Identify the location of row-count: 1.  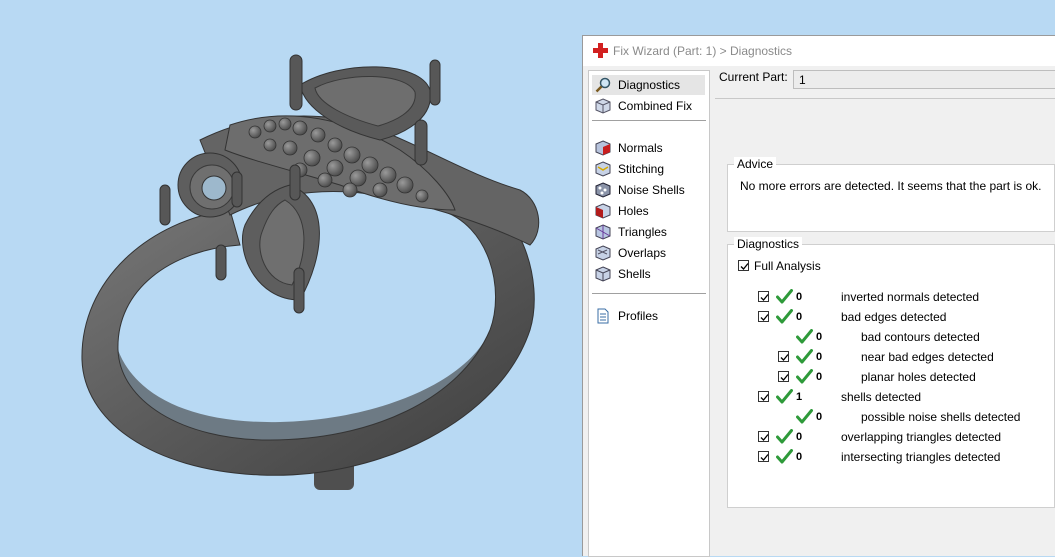
(799, 397).